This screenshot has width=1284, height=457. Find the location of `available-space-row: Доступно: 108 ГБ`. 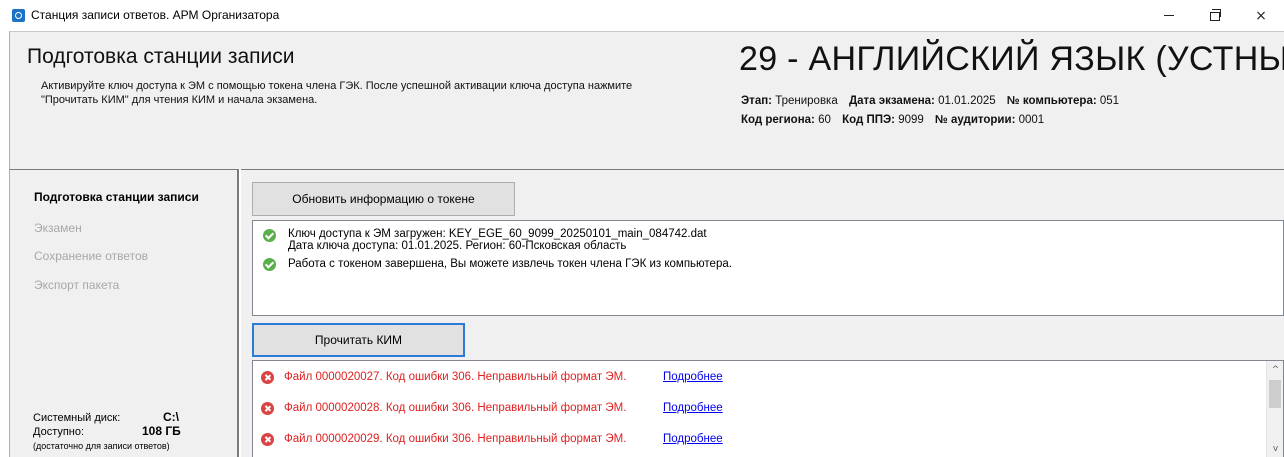

available-space-row: Доступно: 108 ГБ is located at coordinates (107, 431).